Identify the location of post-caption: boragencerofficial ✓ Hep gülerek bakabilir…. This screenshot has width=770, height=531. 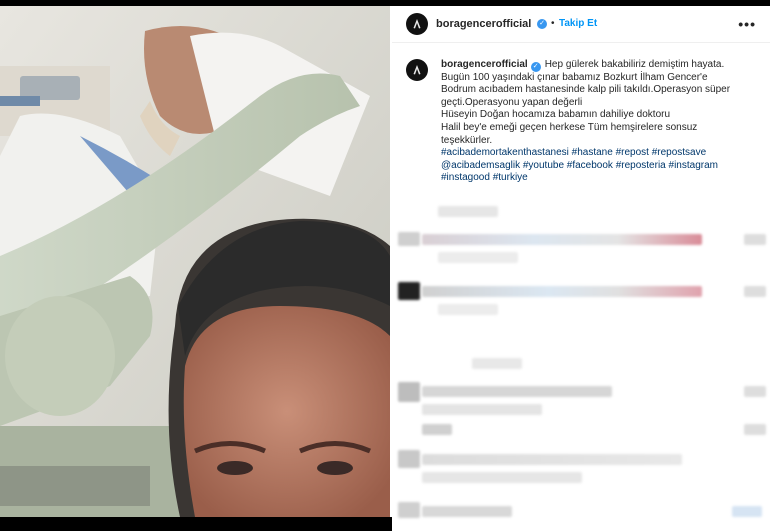
(600, 122).